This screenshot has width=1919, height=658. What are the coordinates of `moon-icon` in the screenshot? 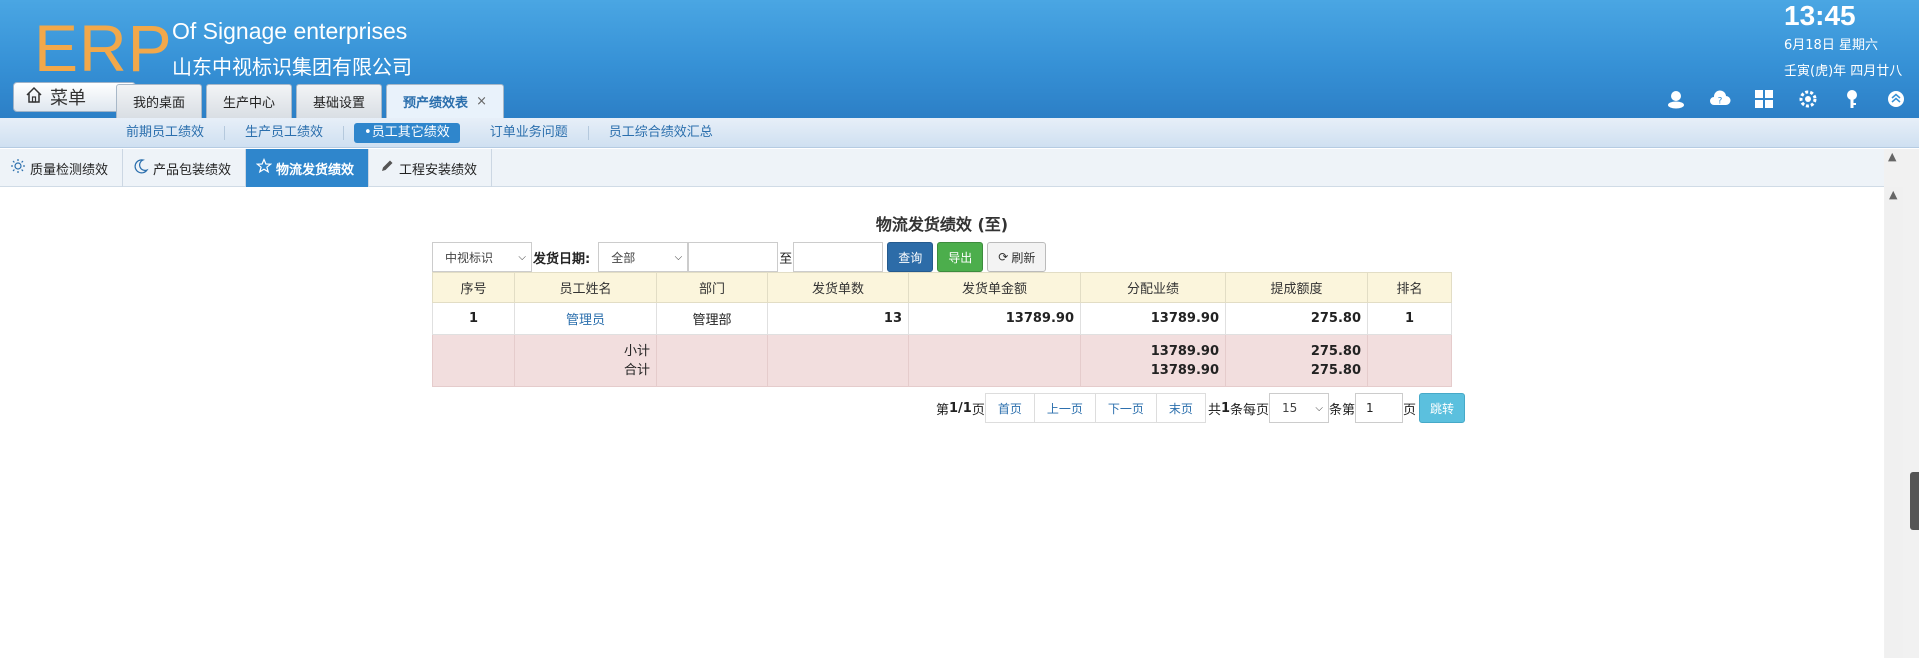 It's located at (141, 168).